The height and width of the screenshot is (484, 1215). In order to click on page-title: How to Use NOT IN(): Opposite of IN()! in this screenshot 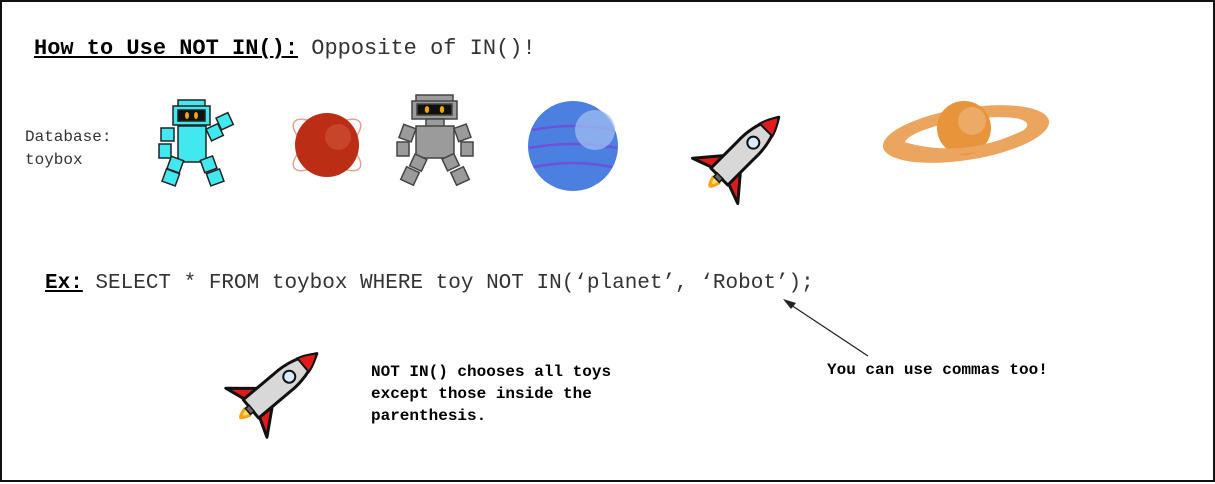, I will do `click(285, 48)`.